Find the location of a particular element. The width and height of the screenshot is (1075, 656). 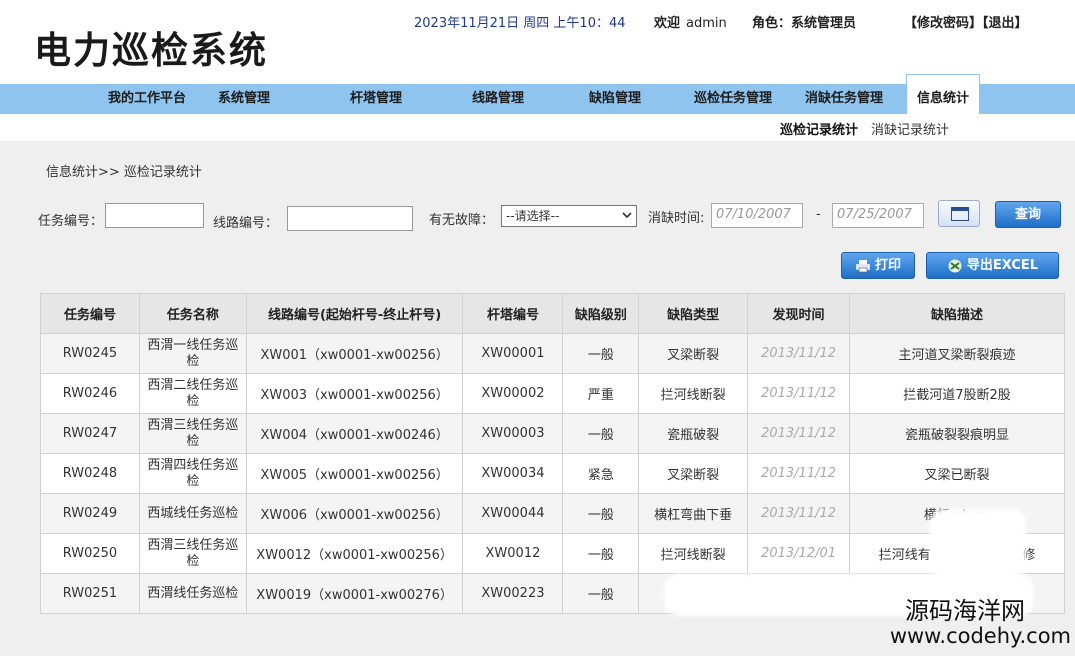

cell-task-name: 西城线任务巡检 is located at coordinates (192, 513).